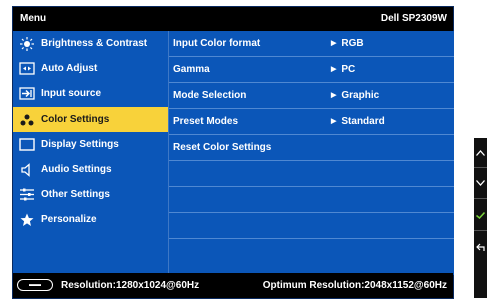 The width and height of the screenshot is (487, 305). I want to click on other-settings-icon, so click(27, 194).